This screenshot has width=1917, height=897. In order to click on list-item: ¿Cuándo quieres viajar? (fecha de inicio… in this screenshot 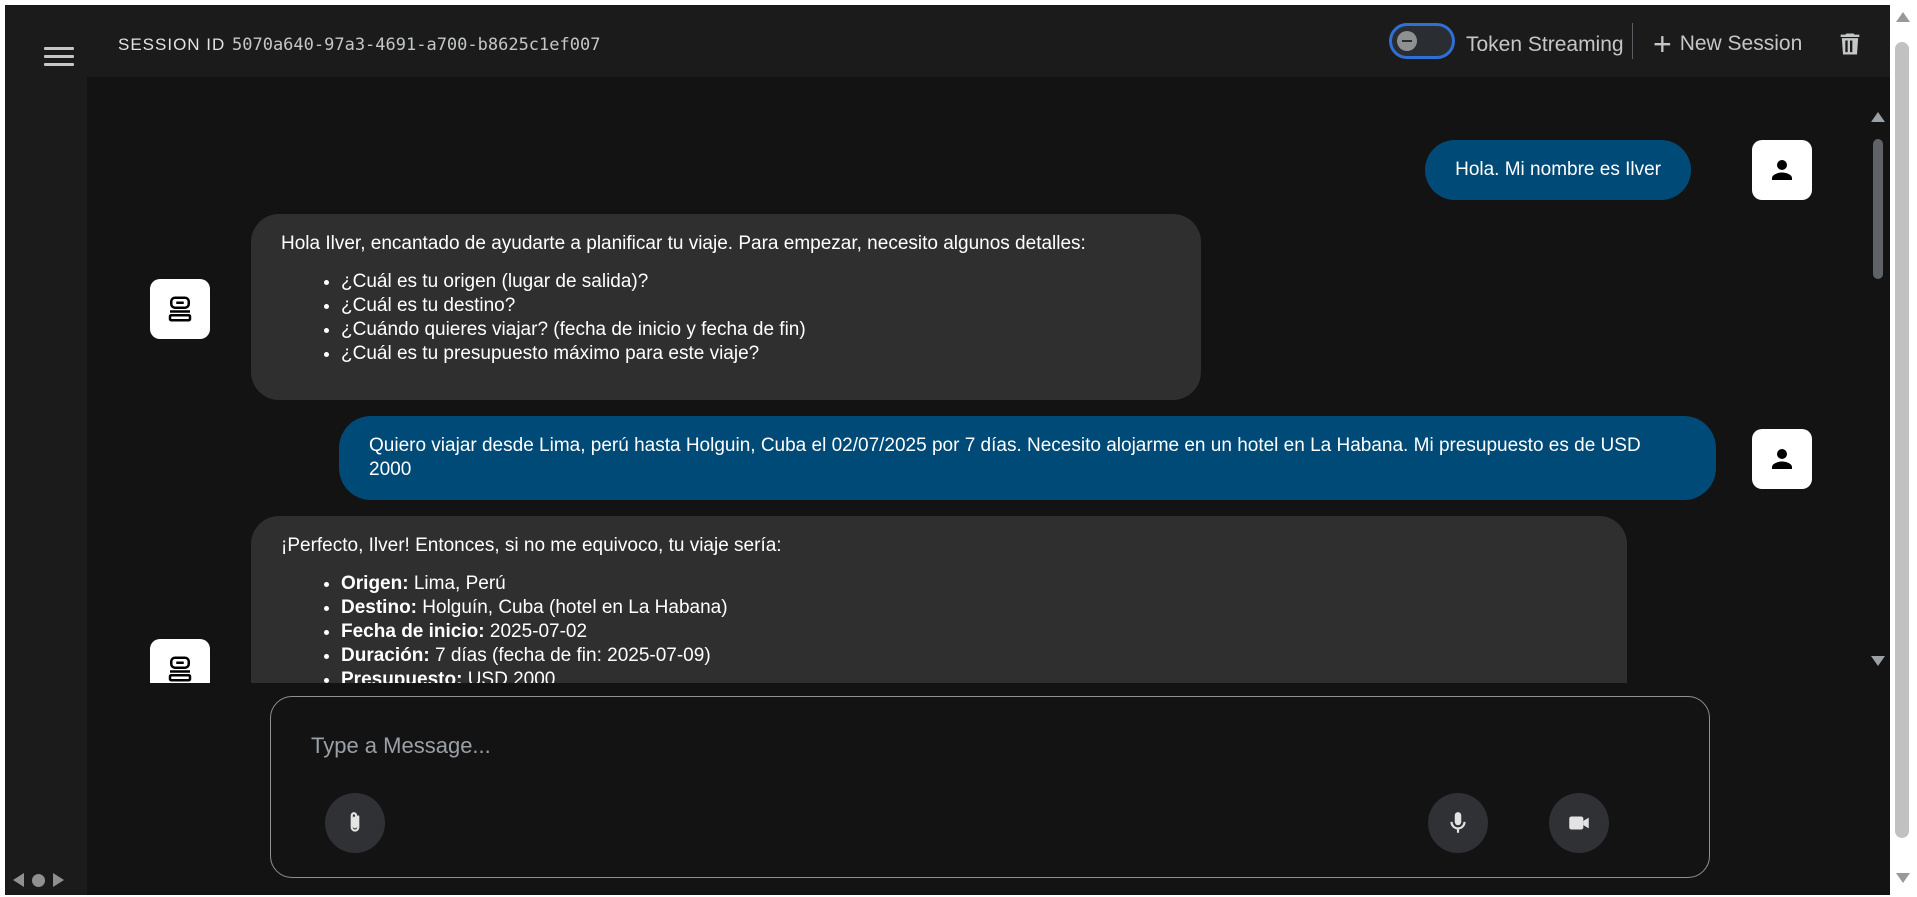, I will do `click(756, 330)`.